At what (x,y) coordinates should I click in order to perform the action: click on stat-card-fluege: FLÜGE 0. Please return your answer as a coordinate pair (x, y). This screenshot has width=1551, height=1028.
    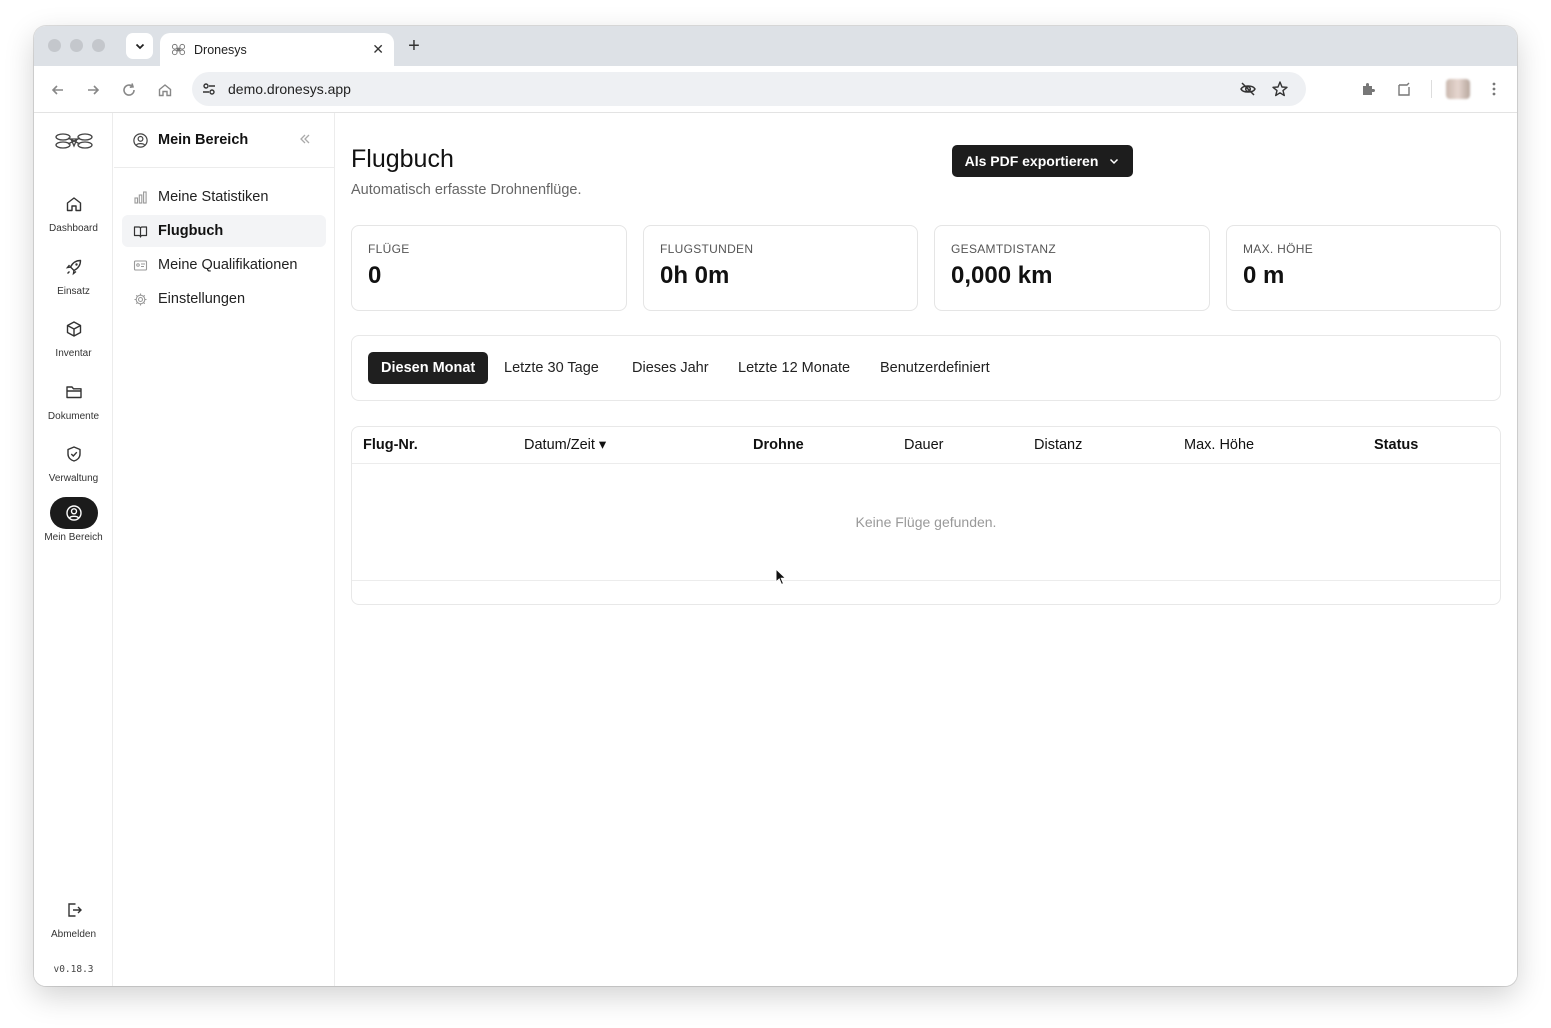
    Looking at the image, I should click on (489, 268).